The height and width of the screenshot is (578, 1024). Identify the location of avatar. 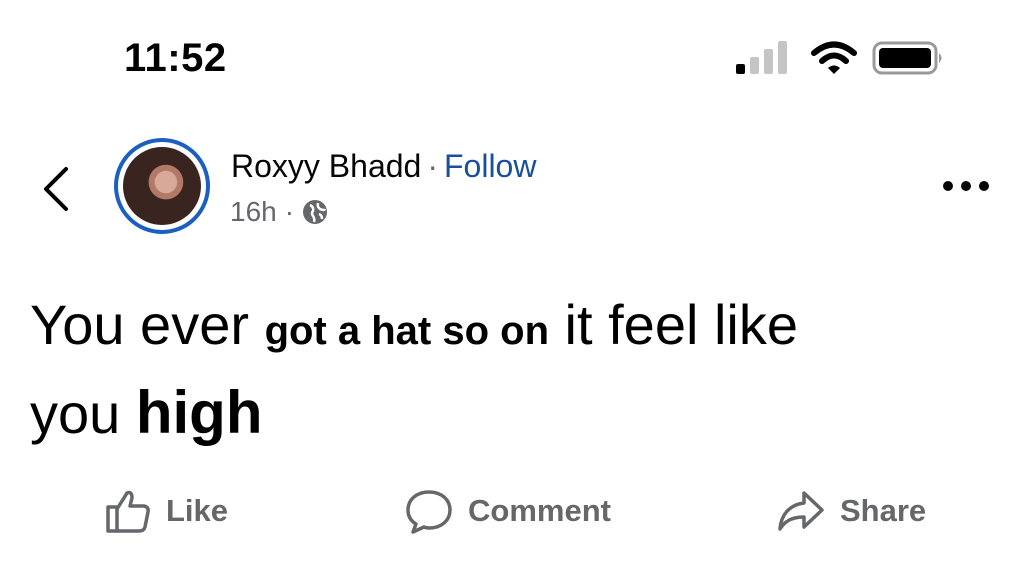
(162, 186).